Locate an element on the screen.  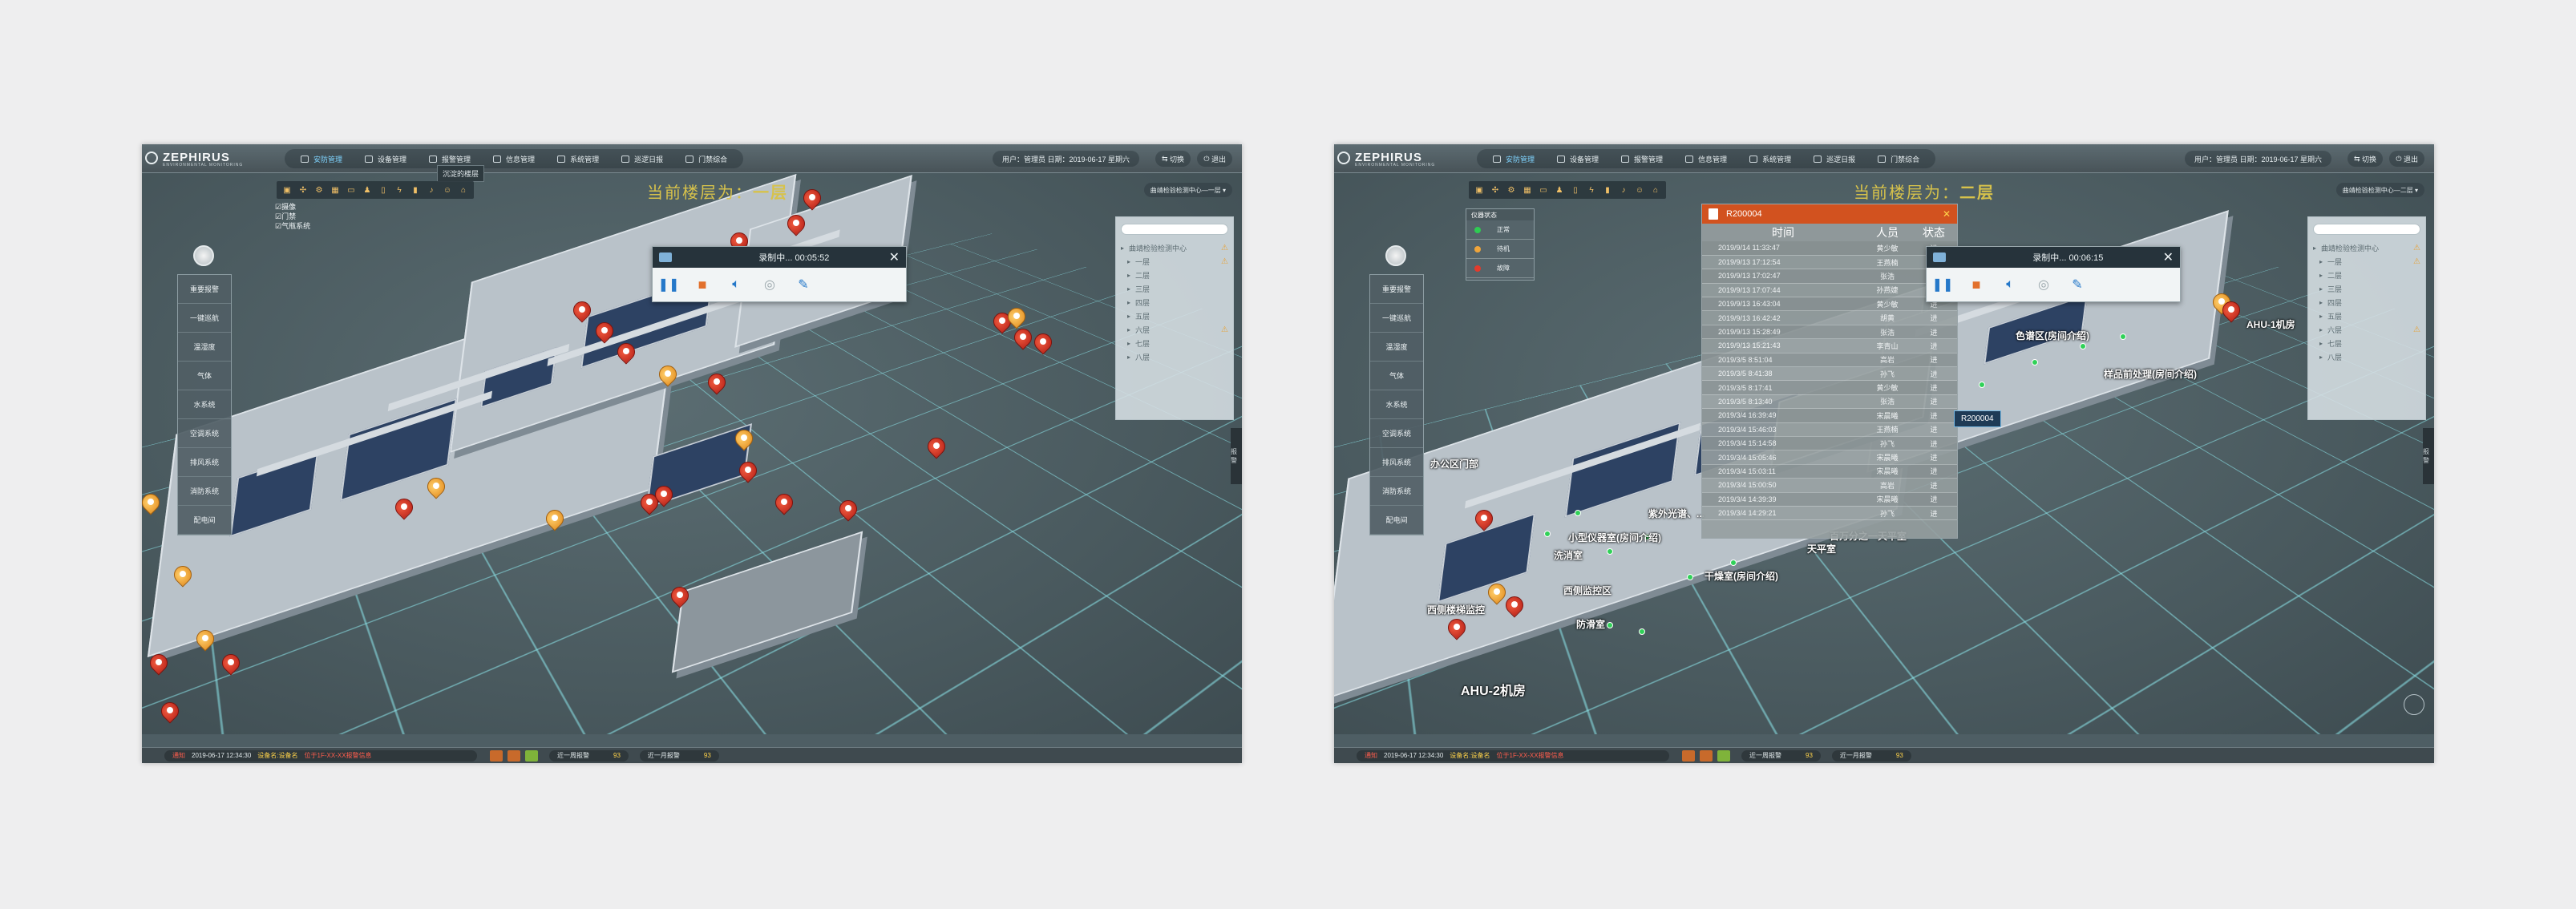
grid-tool-icon: ▦ is located at coordinates (335, 190).